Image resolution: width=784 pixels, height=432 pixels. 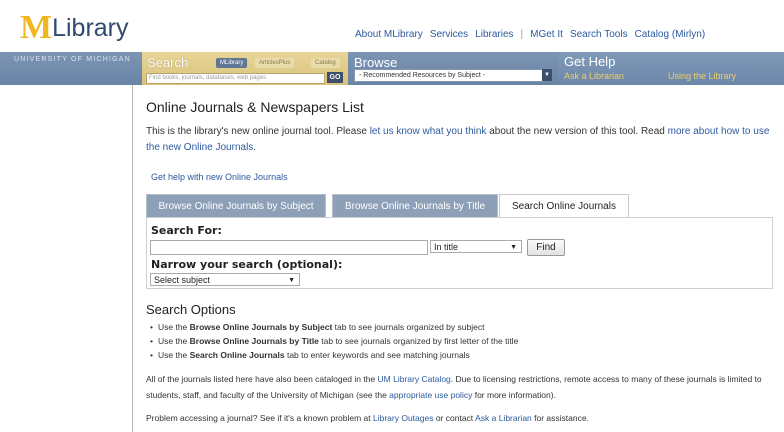 I want to click on search-for-label: Search For:, so click(x=186, y=230).